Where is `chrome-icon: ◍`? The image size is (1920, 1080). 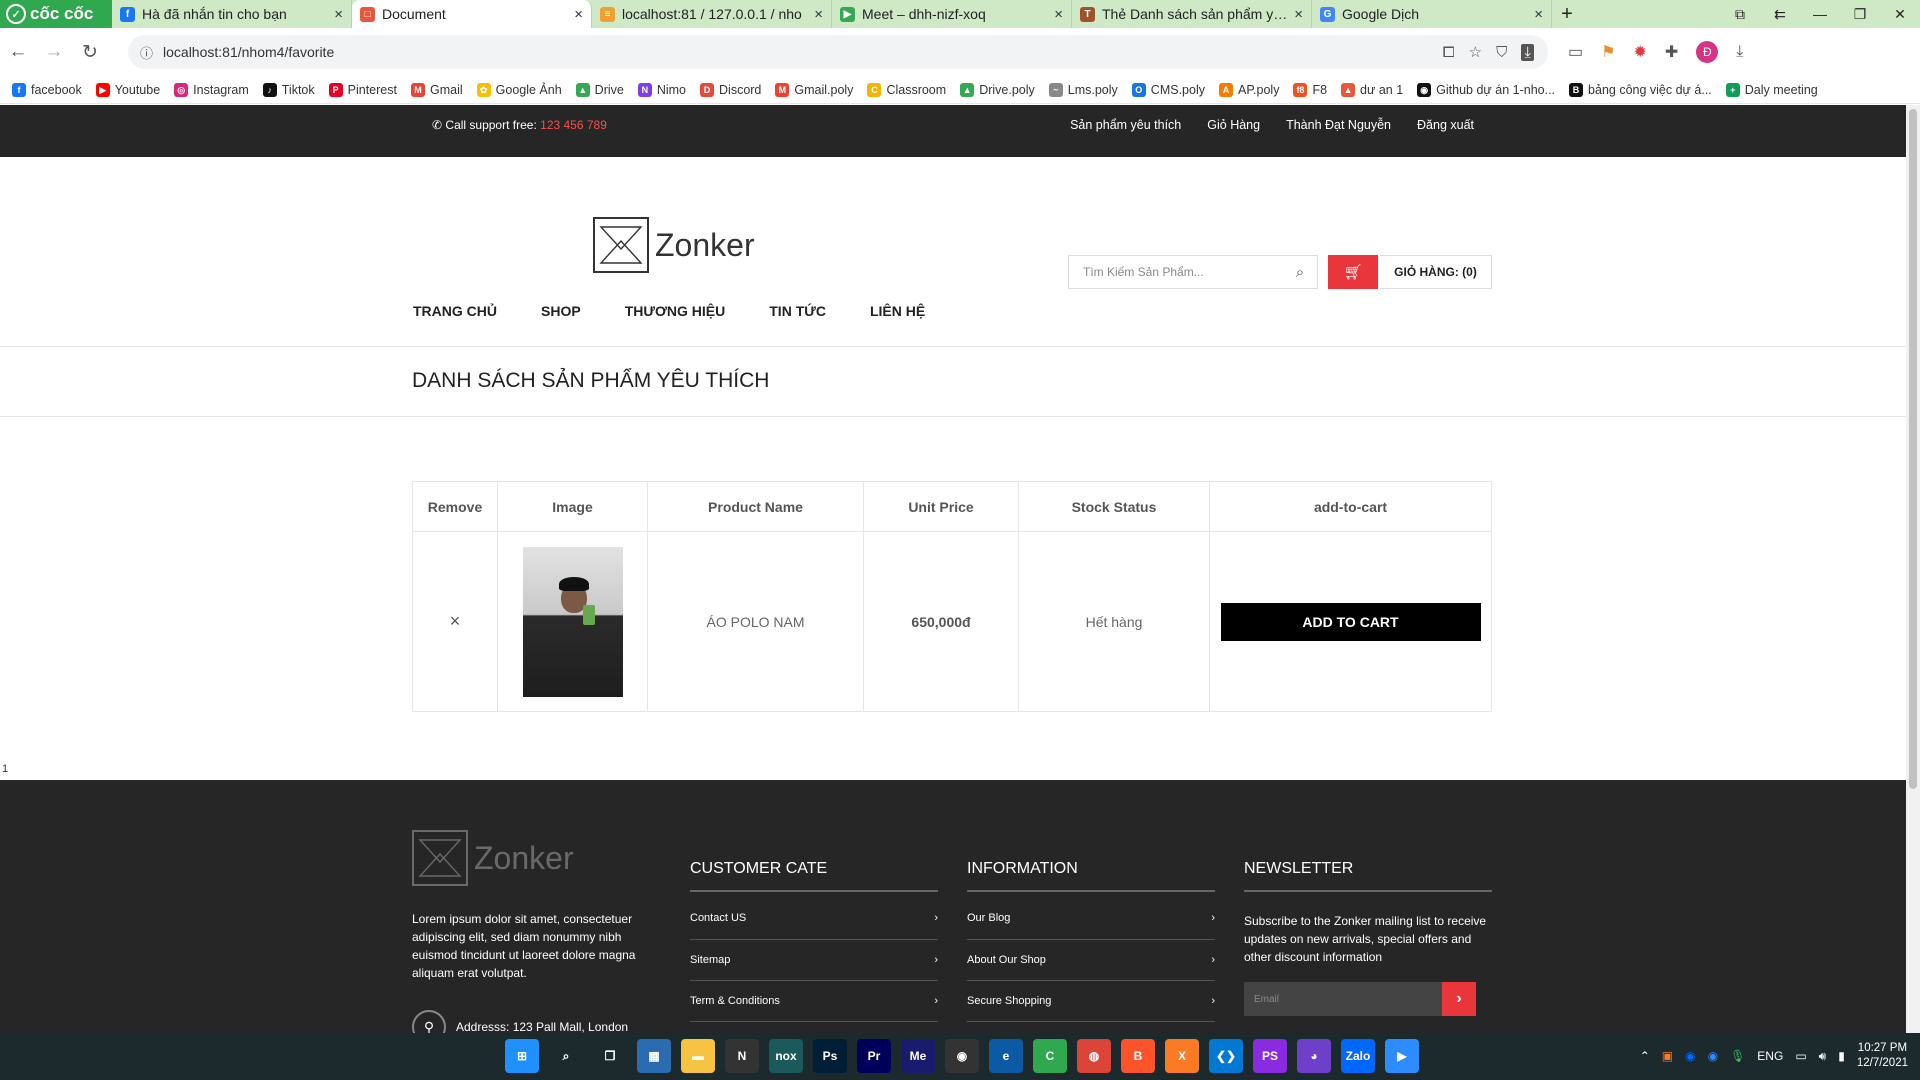 chrome-icon: ◍ is located at coordinates (1094, 1056).